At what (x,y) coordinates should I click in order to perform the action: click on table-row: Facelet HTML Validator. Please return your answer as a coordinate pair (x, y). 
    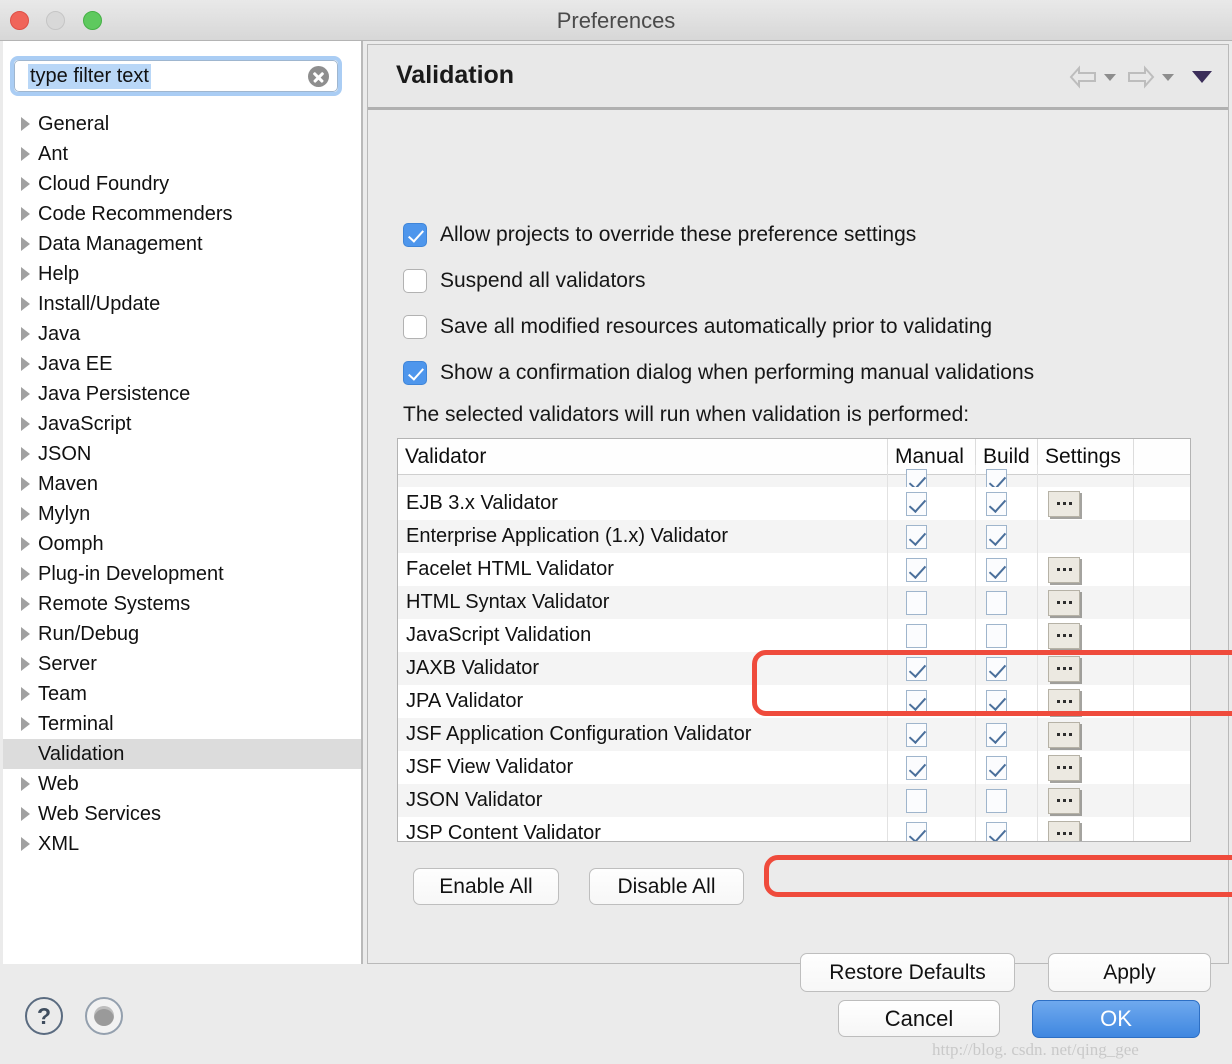
    Looking at the image, I should click on (794, 569).